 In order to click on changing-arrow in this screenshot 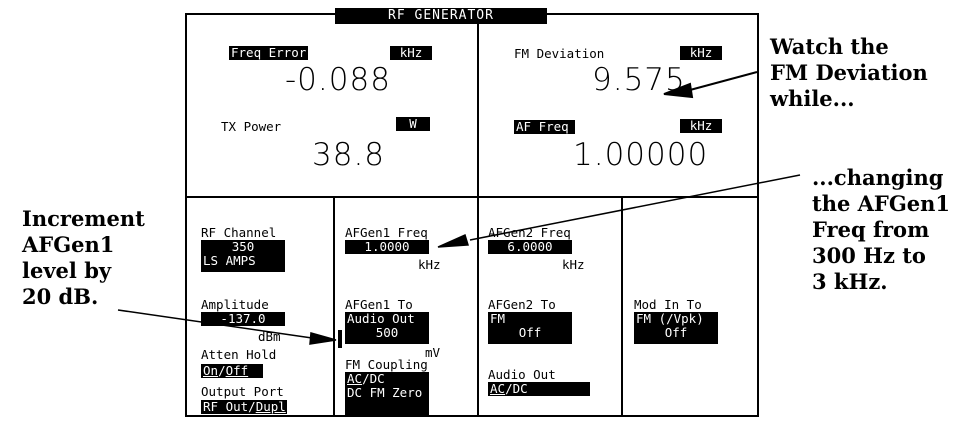, I will do `click(619, 211)`.